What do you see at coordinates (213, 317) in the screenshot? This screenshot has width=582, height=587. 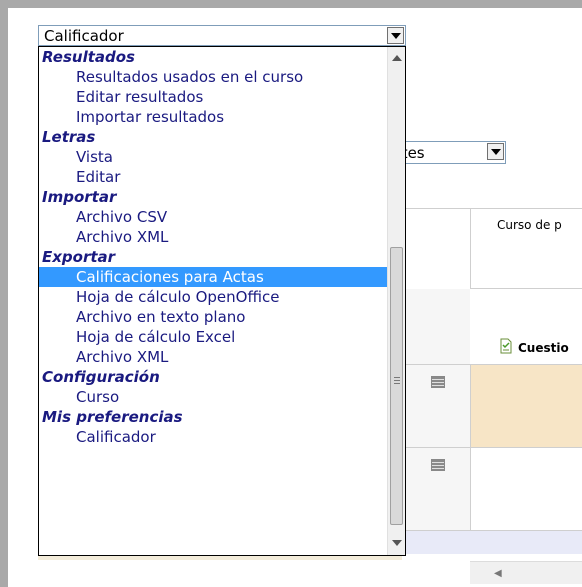 I see `dropdown-option: Archivo en texto plano` at bounding box center [213, 317].